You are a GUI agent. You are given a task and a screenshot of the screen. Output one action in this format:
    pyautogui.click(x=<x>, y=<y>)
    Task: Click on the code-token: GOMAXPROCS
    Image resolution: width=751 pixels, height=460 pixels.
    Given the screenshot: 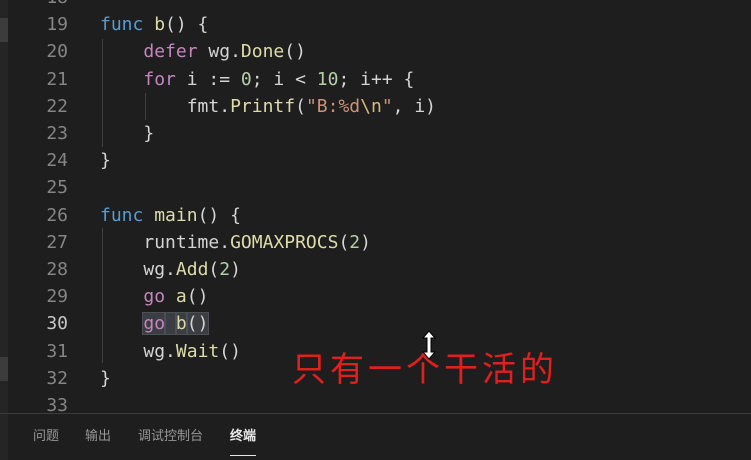 What is the action you would take?
    pyautogui.click(x=284, y=242)
    